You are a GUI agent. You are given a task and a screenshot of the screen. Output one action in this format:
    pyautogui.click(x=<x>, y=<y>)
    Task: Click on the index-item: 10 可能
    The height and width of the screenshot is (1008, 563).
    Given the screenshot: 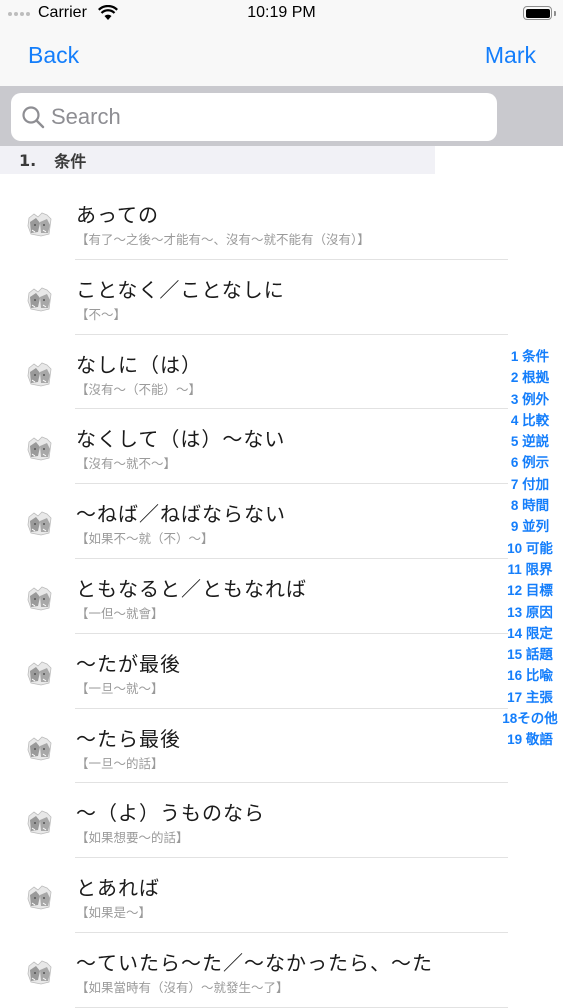 What is the action you would take?
    pyautogui.click(x=530, y=548)
    